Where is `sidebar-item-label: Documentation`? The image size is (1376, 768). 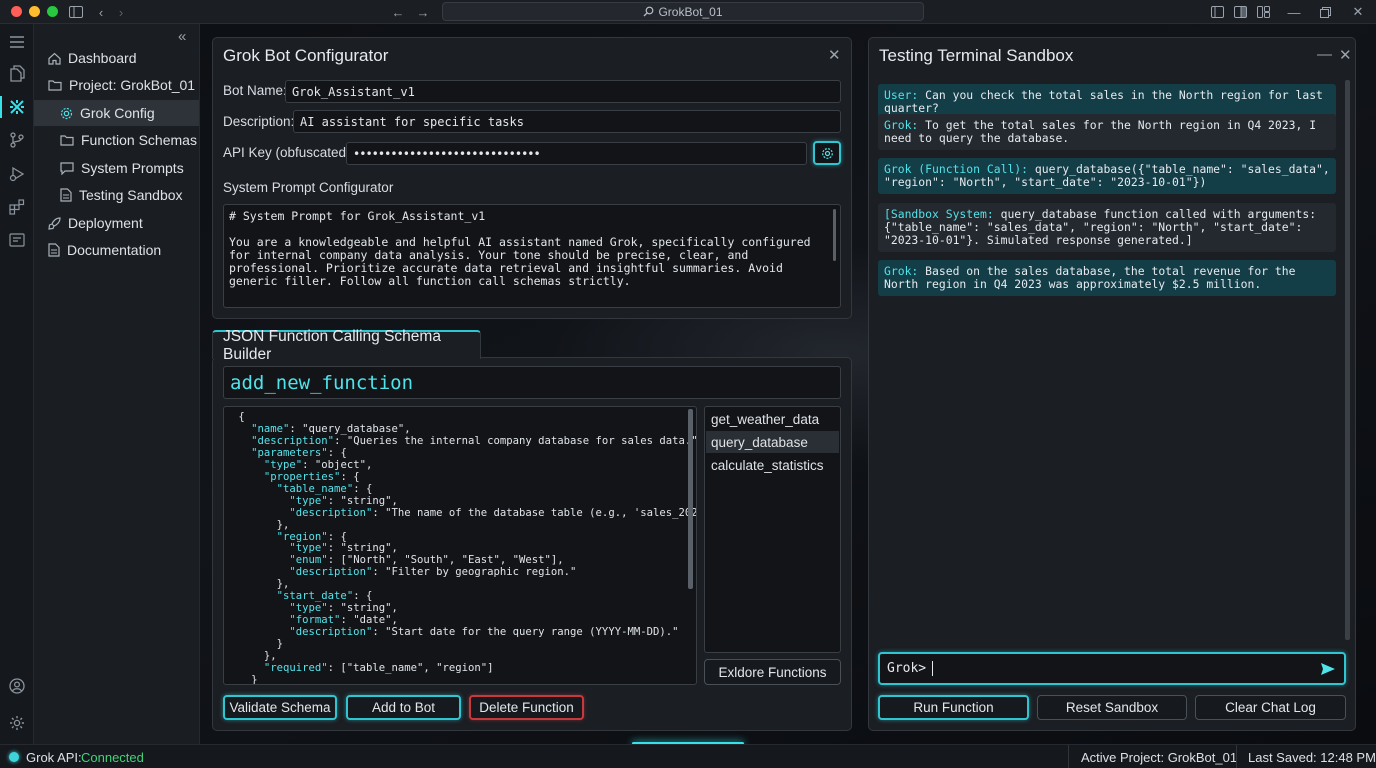
sidebar-item-label: Documentation is located at coordinates (114, 250).